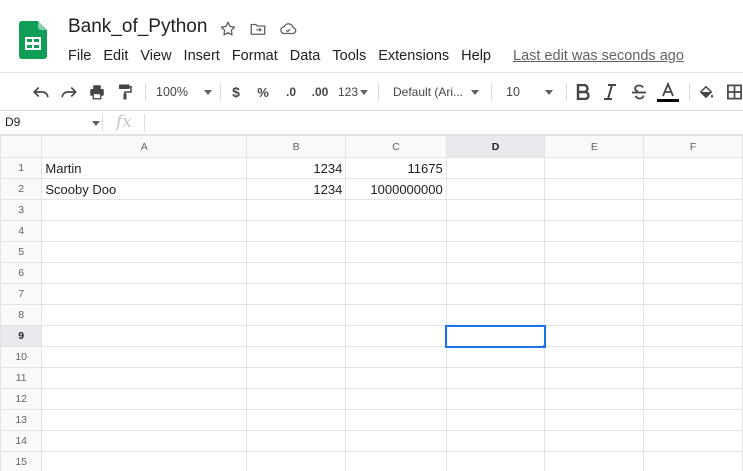 The height and width of the screenshot is (471, 743). I want to click on formula-input, so click(442, 123).